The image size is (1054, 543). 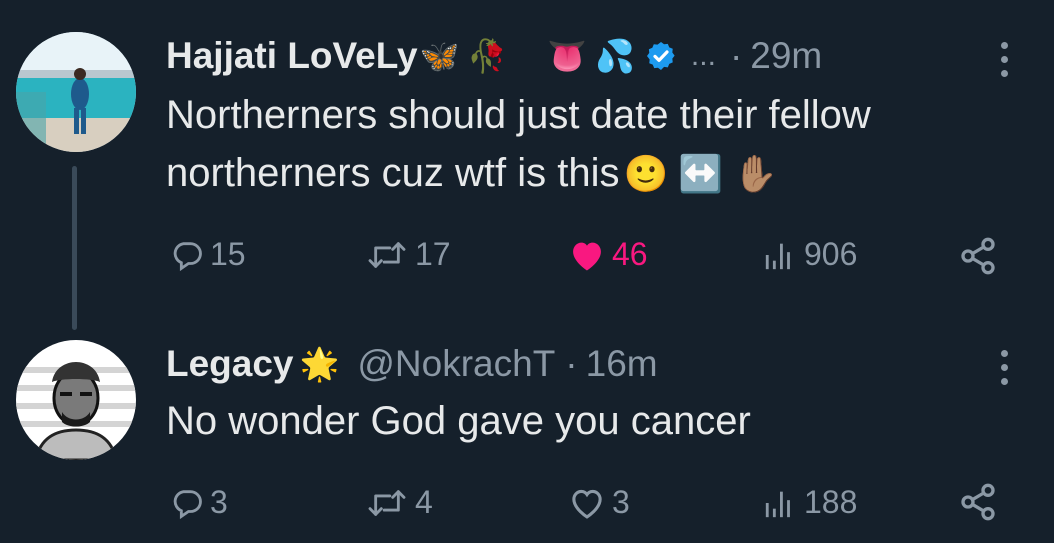 I want to click on raised-hand-emoji: ✋🏽, so click(x=755, y=174).